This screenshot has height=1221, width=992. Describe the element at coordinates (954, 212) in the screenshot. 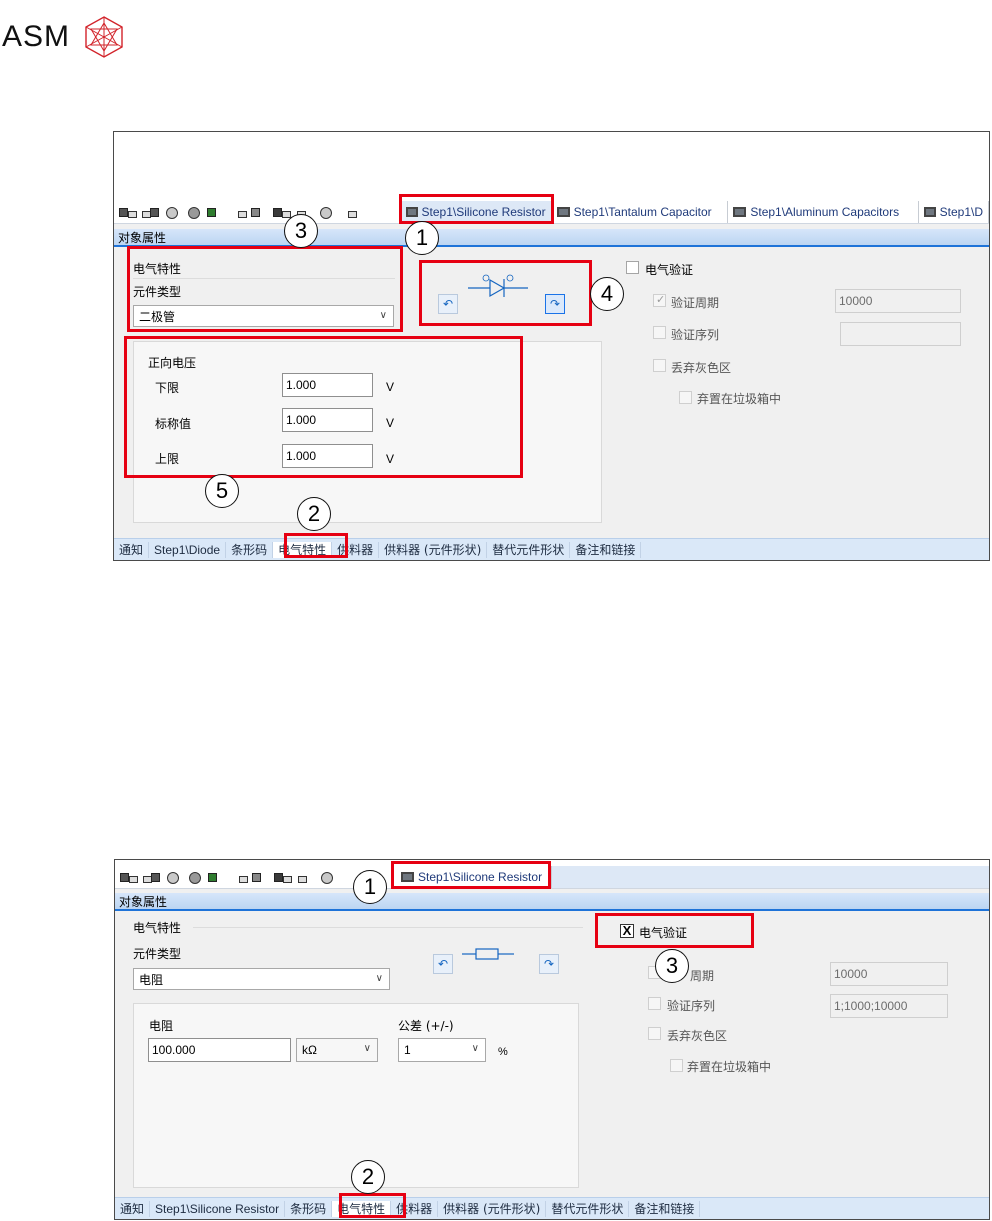

I see `tab-step1-d: Step1\D` at that location.